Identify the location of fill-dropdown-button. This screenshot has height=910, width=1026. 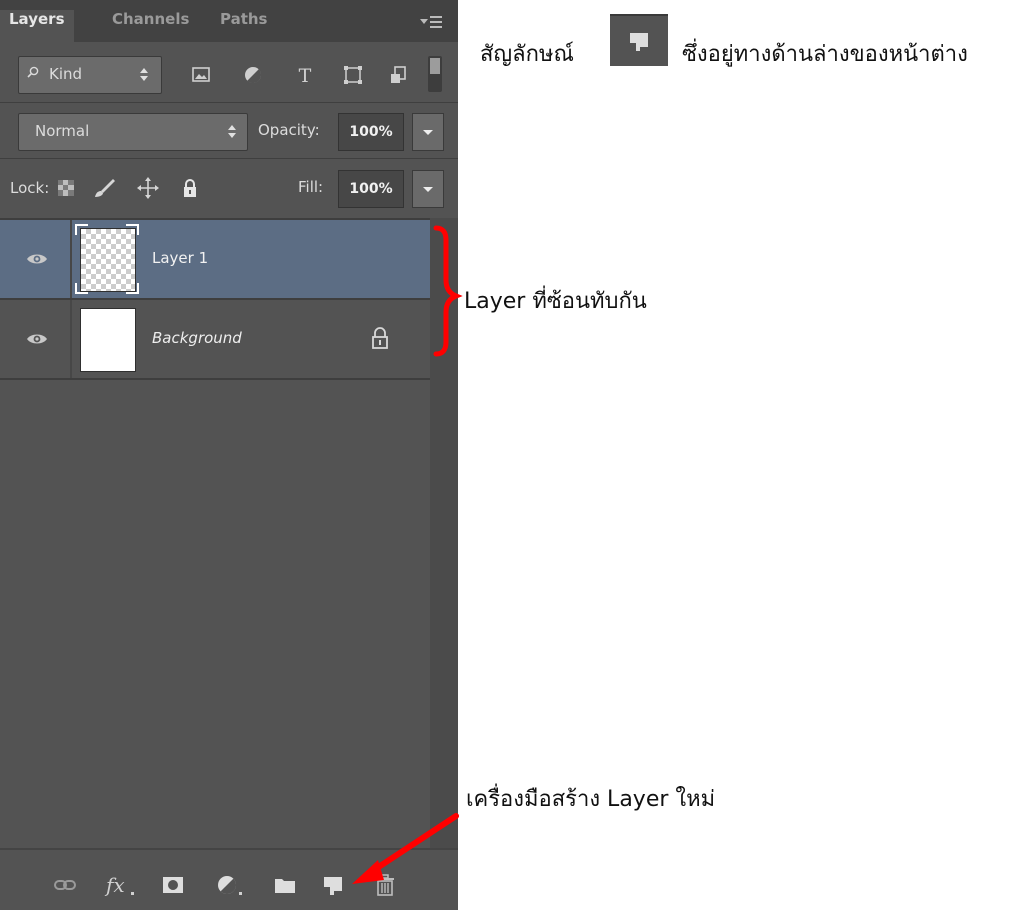
(428, 189).